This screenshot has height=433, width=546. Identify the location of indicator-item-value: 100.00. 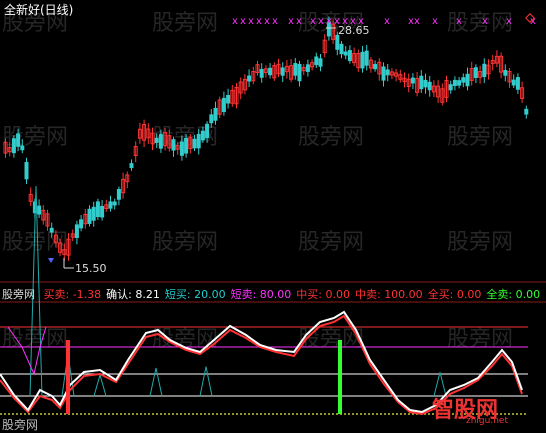
(403, 294).